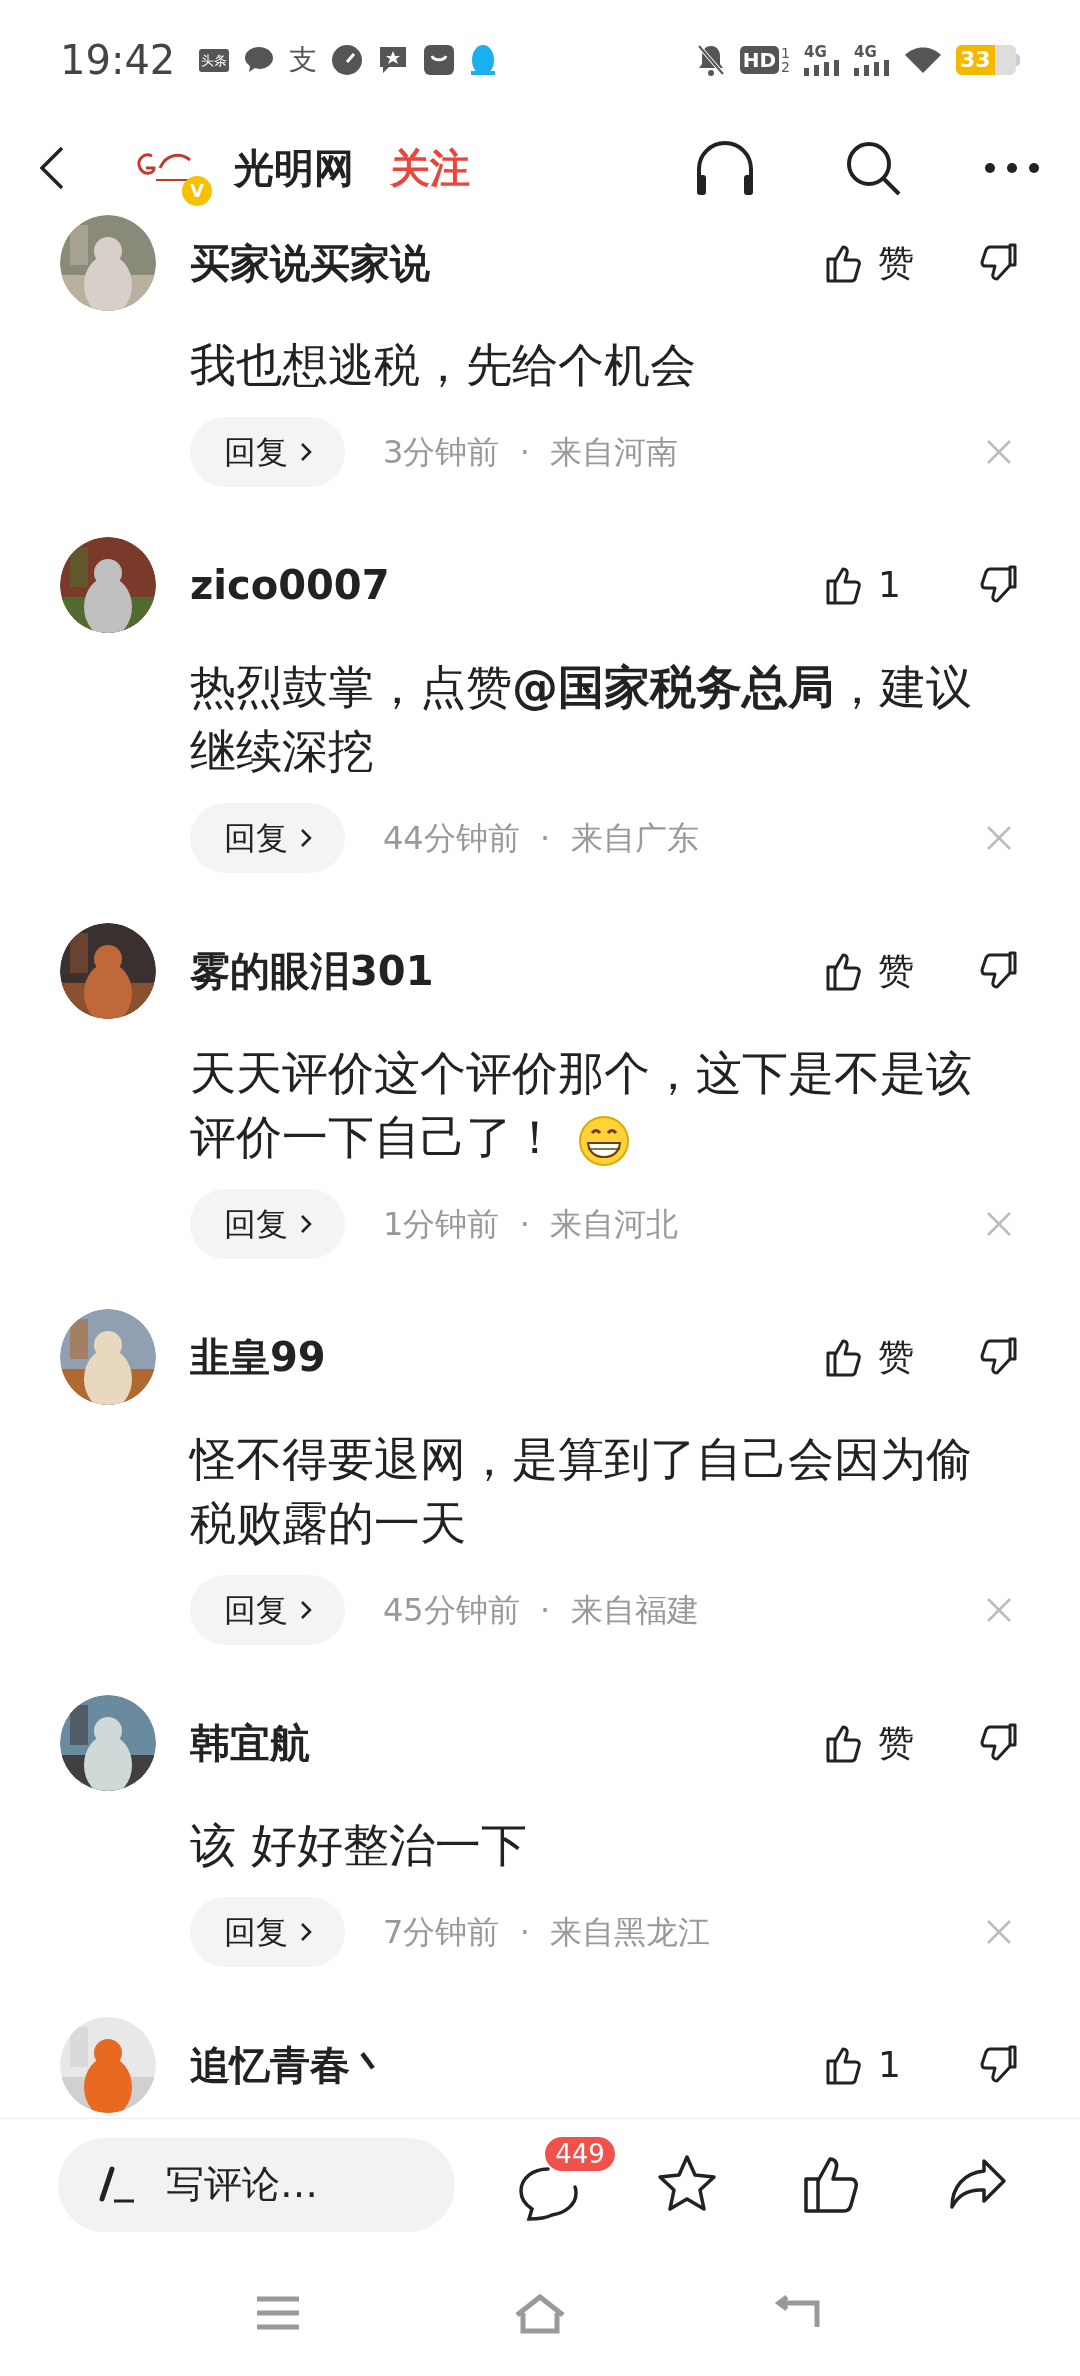 The image size is (1080, 2376). I want to click on commenter-name: zico0007, so click(290, 585).